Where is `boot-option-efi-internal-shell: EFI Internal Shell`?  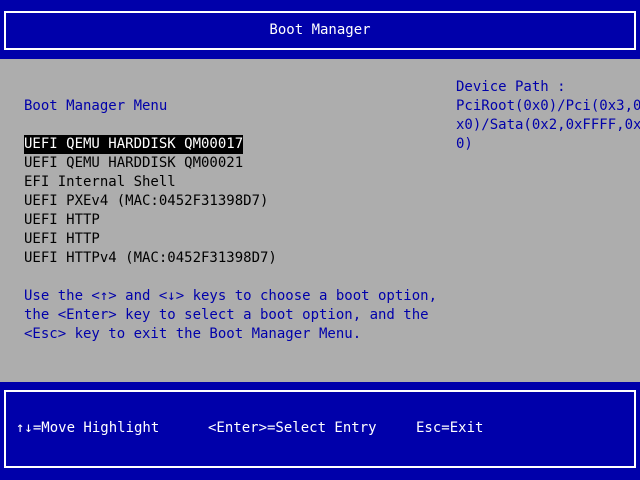 boot-option-efi-internal-shell: EFI Internal Shell is located at coordinates (100, 182).